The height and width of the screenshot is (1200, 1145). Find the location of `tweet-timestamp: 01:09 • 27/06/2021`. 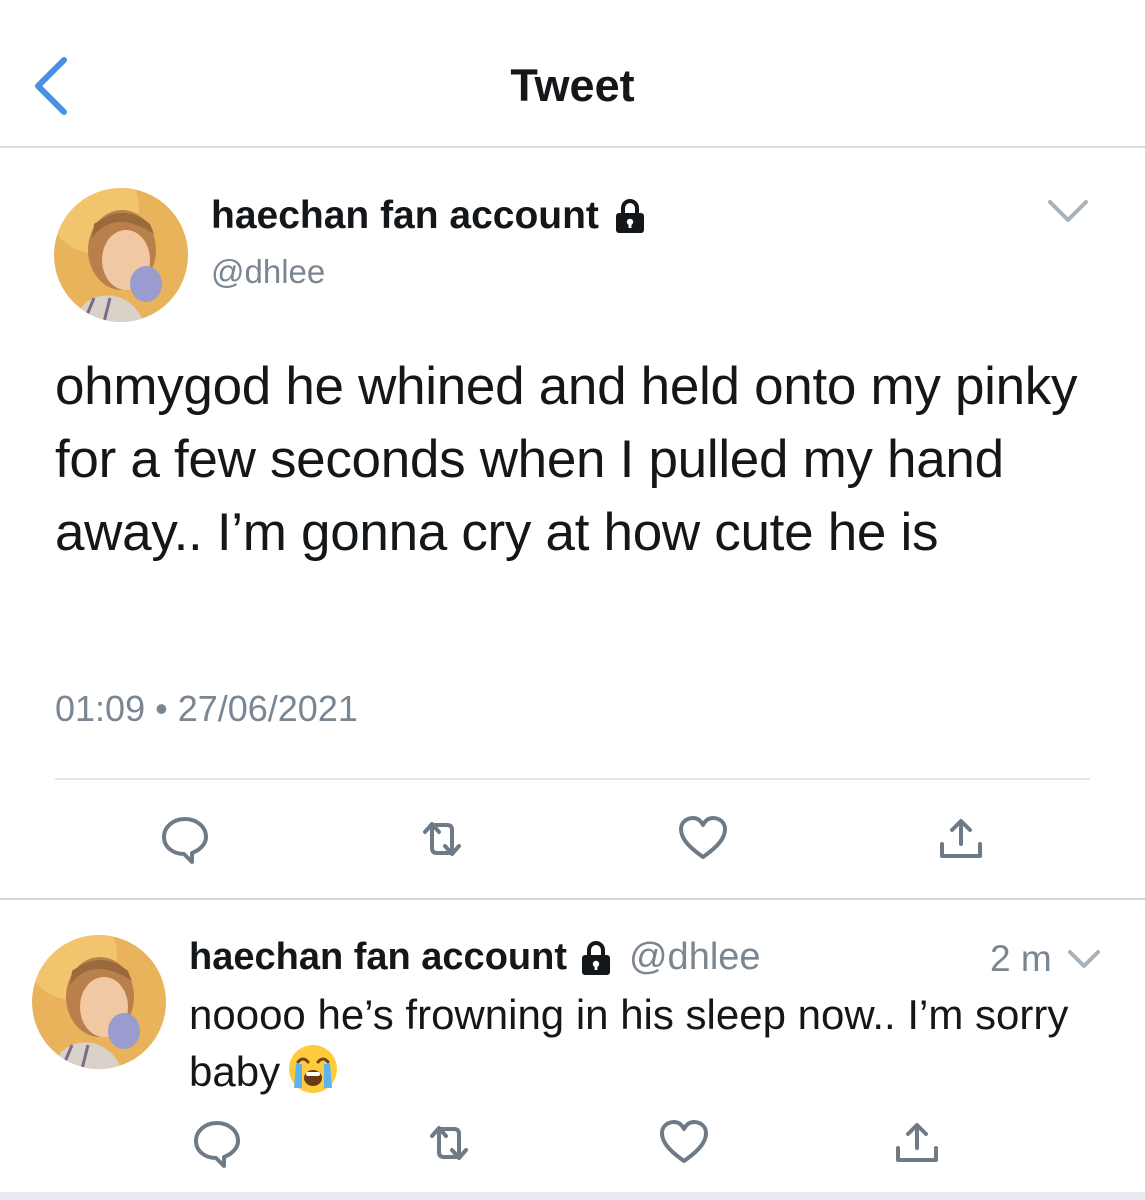

tweet-timestamp: 01:09 • 27/06/2021 is located at coordinates (206, 708).